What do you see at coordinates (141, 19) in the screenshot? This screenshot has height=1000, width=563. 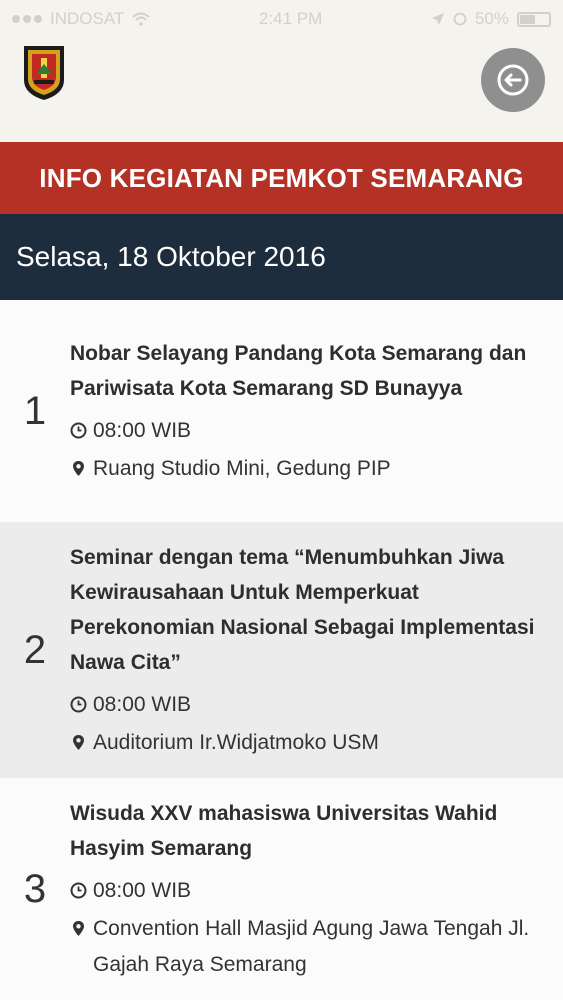 I see `wifi-icon` at bounding box center [141, 19].